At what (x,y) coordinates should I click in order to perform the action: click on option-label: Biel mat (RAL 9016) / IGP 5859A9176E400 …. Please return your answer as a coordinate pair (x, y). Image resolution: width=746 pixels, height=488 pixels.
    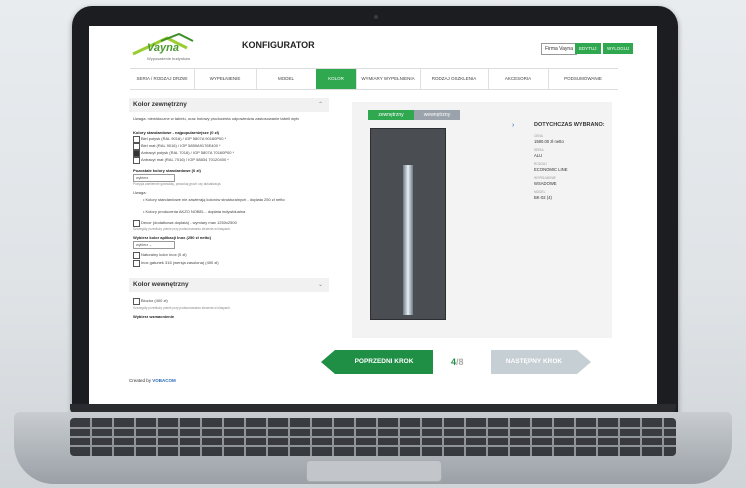
    Looking at the image, I should click on (181, 145).